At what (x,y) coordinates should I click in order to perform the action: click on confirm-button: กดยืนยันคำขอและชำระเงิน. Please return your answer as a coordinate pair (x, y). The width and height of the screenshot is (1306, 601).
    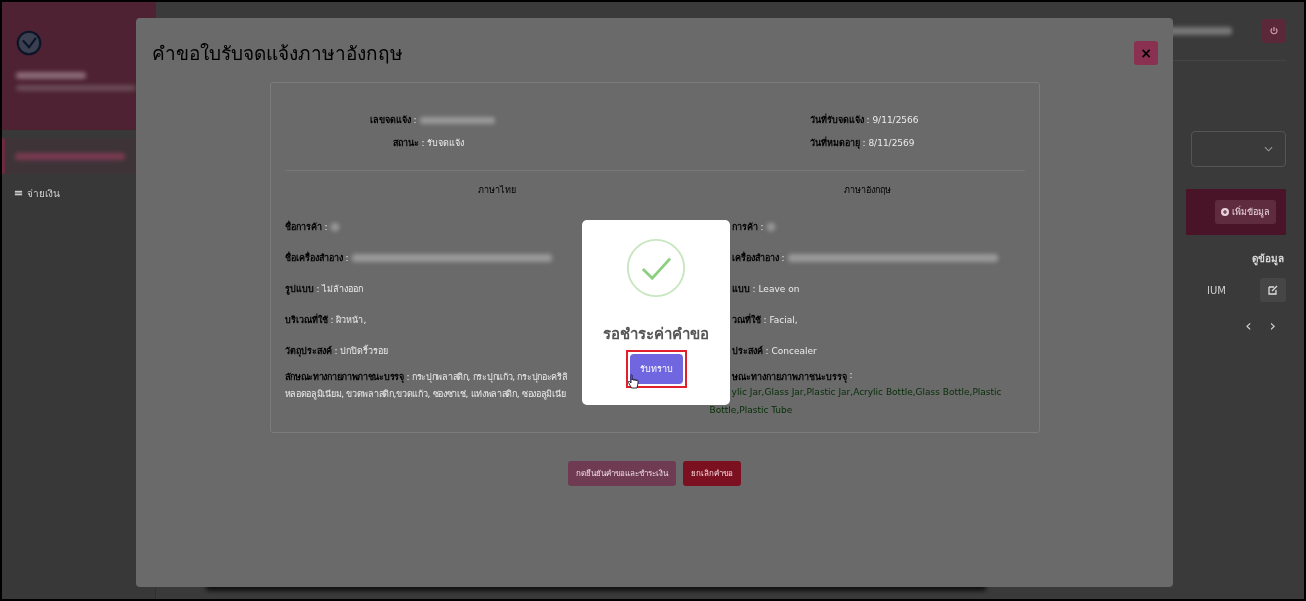
    Looking at the image, I should click on (622, 473).